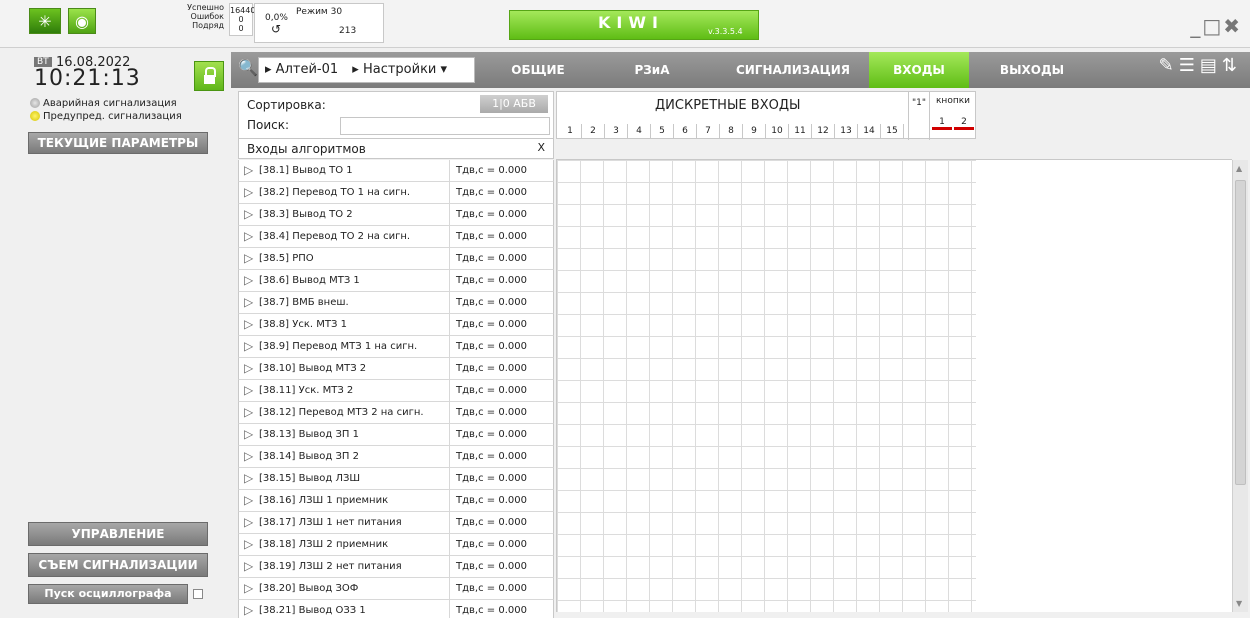 The width and height of the screenshot is (1250, 618). What do you see at coordinates (118, 565) in the screenshot?
I see `reset-alarm-button: СЪЕМ СИГНАЛИЗАЦИИ` at bounding box center [118, 565].